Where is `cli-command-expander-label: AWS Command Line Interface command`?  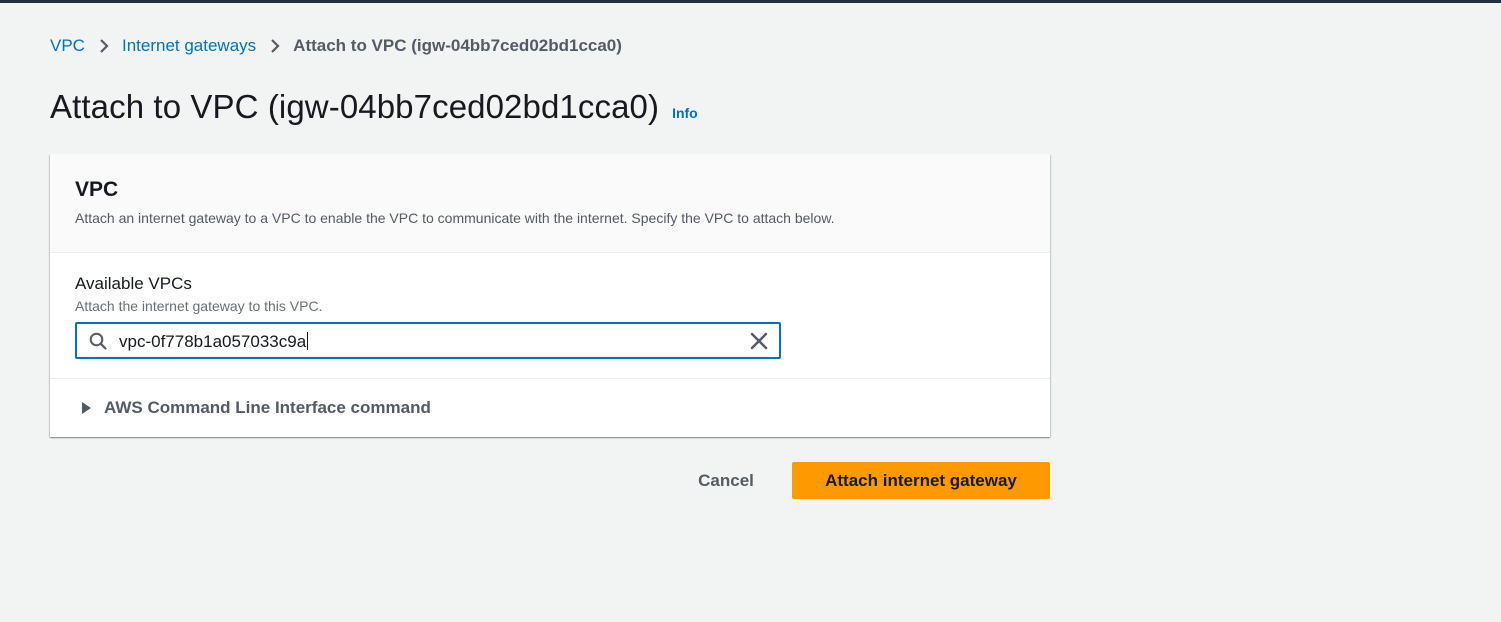
cli-command-expander-label: AWS Command Line Interface command is located at coordinates (267, 407).